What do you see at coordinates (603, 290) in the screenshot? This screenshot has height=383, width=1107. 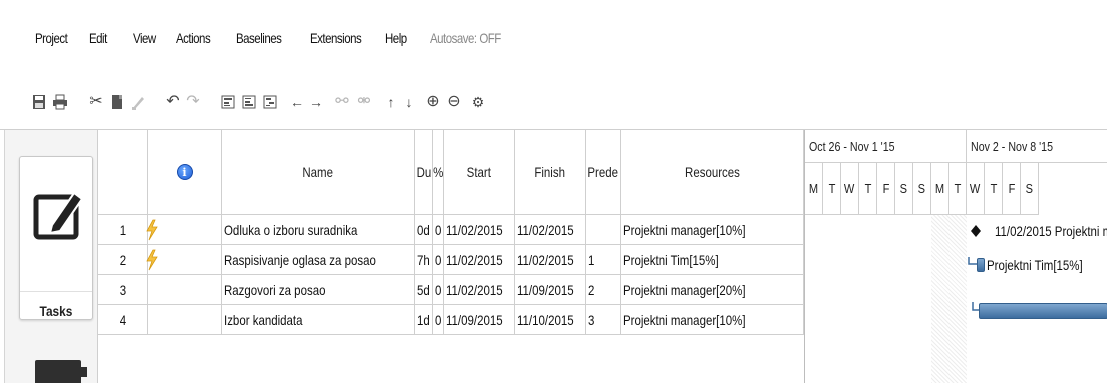 I see `cell-predecessors: 2` at bounding box center [603, 290].